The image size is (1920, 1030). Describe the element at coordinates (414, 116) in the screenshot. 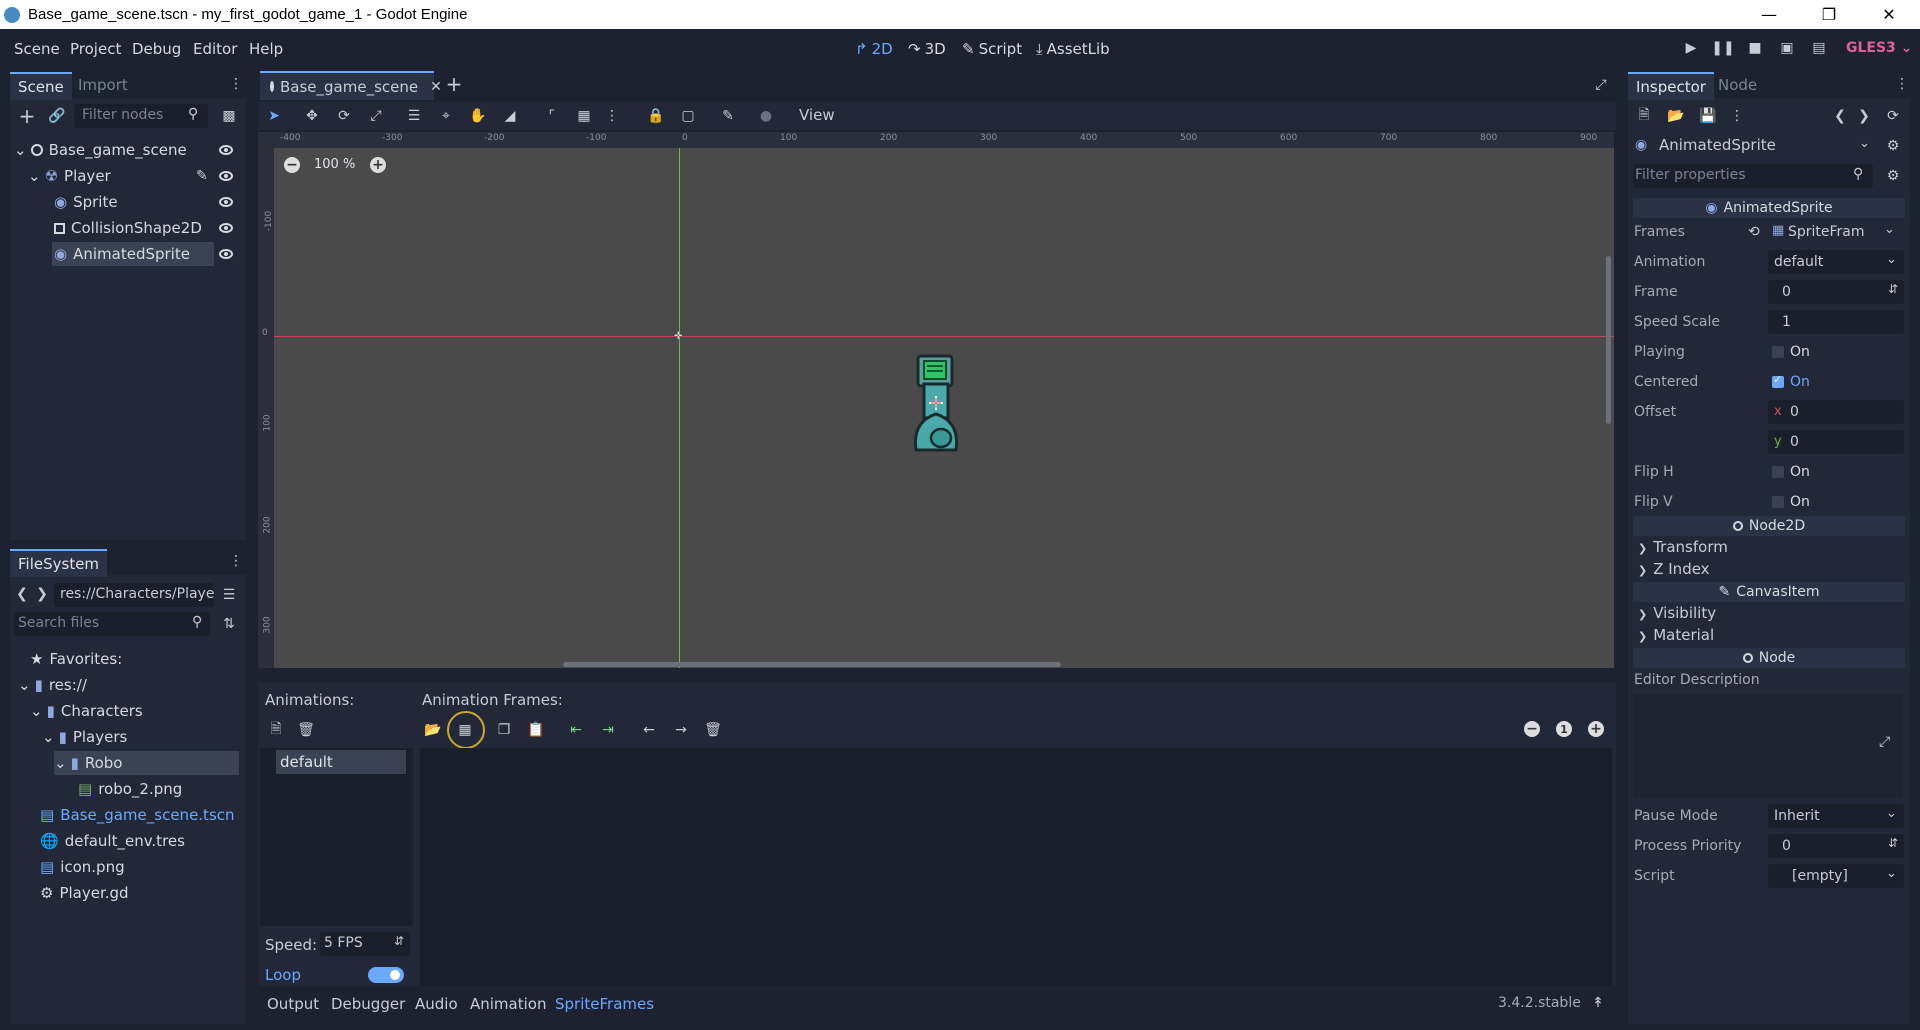

I see `list-select-icon: ☰` at that location.